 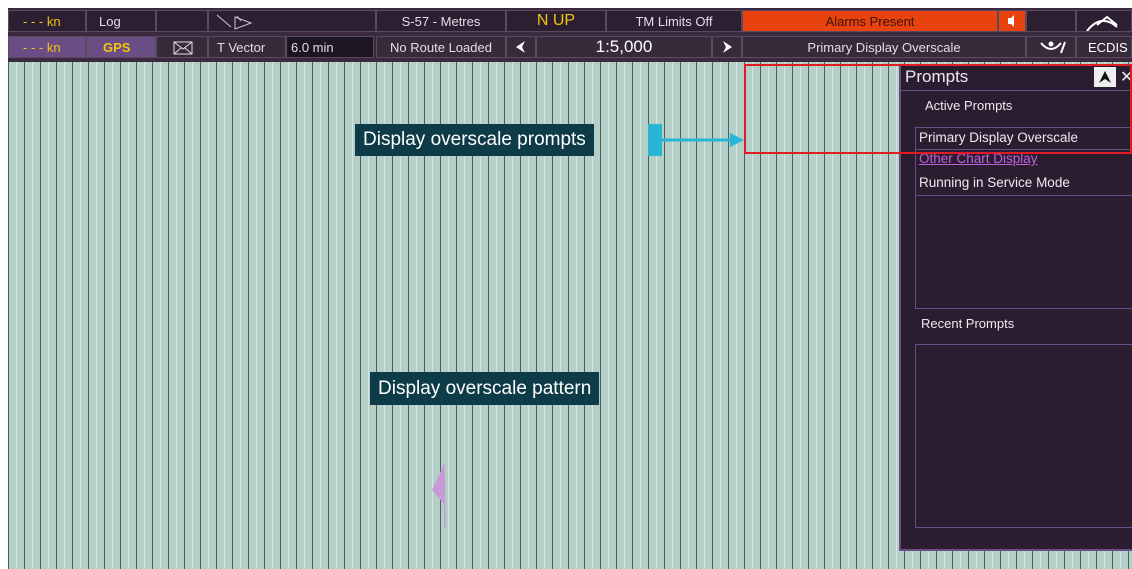 What do you see at coordinates (1104, 47) in the screenshot?
I see `mode-indicator: ECDIS` at bounding box center [1104, 47].